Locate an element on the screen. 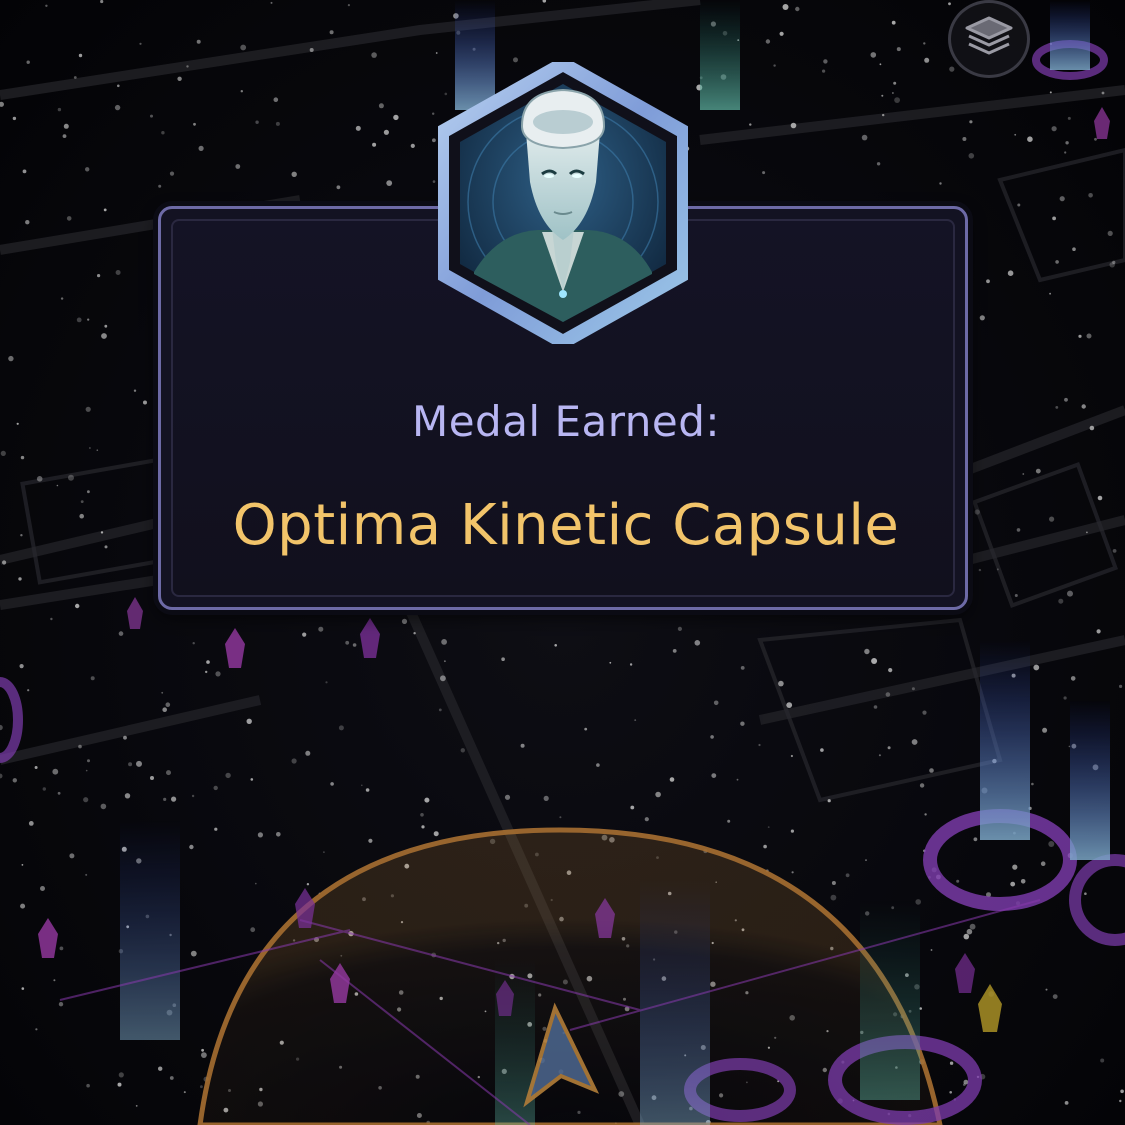 The image size is (1125, 1125). optima-agent-portrait-icon is located at coordinates (563, 203).